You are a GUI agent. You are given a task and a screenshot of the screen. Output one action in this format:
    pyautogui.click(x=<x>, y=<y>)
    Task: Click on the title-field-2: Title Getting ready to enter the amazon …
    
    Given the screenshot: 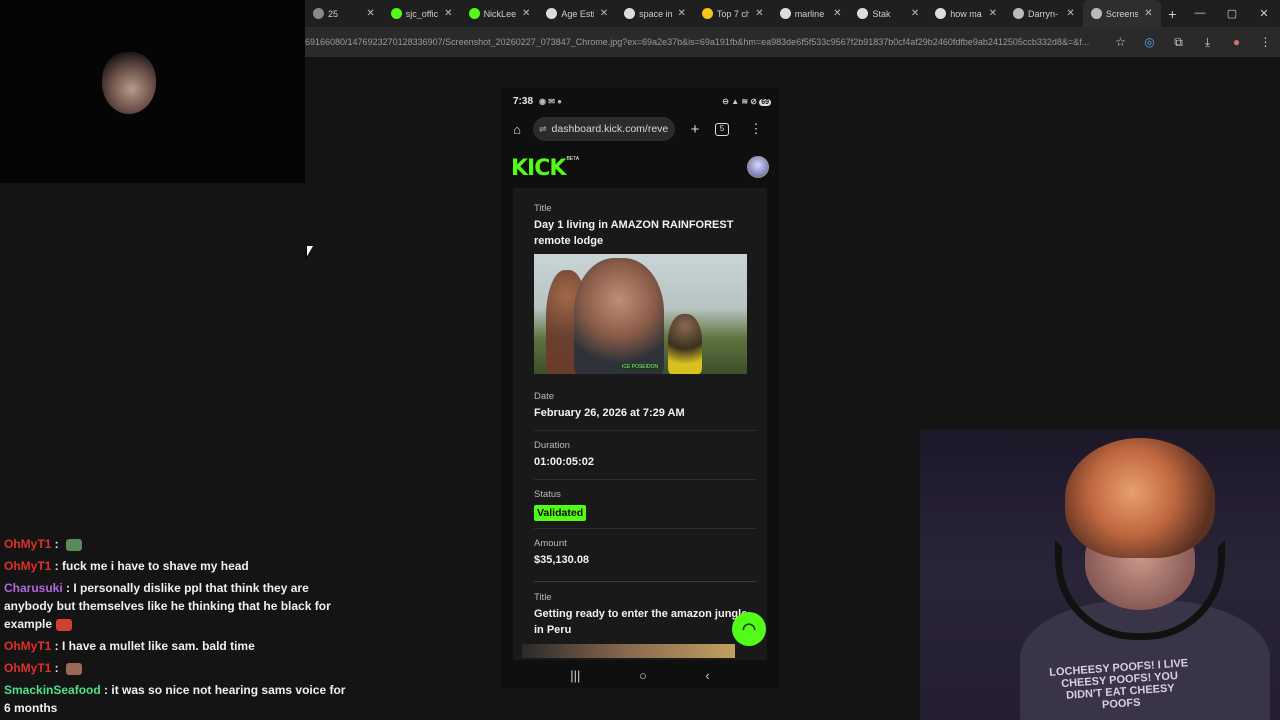 What is the action you would take?
    pyautogui.click(x=645, y=615)
    